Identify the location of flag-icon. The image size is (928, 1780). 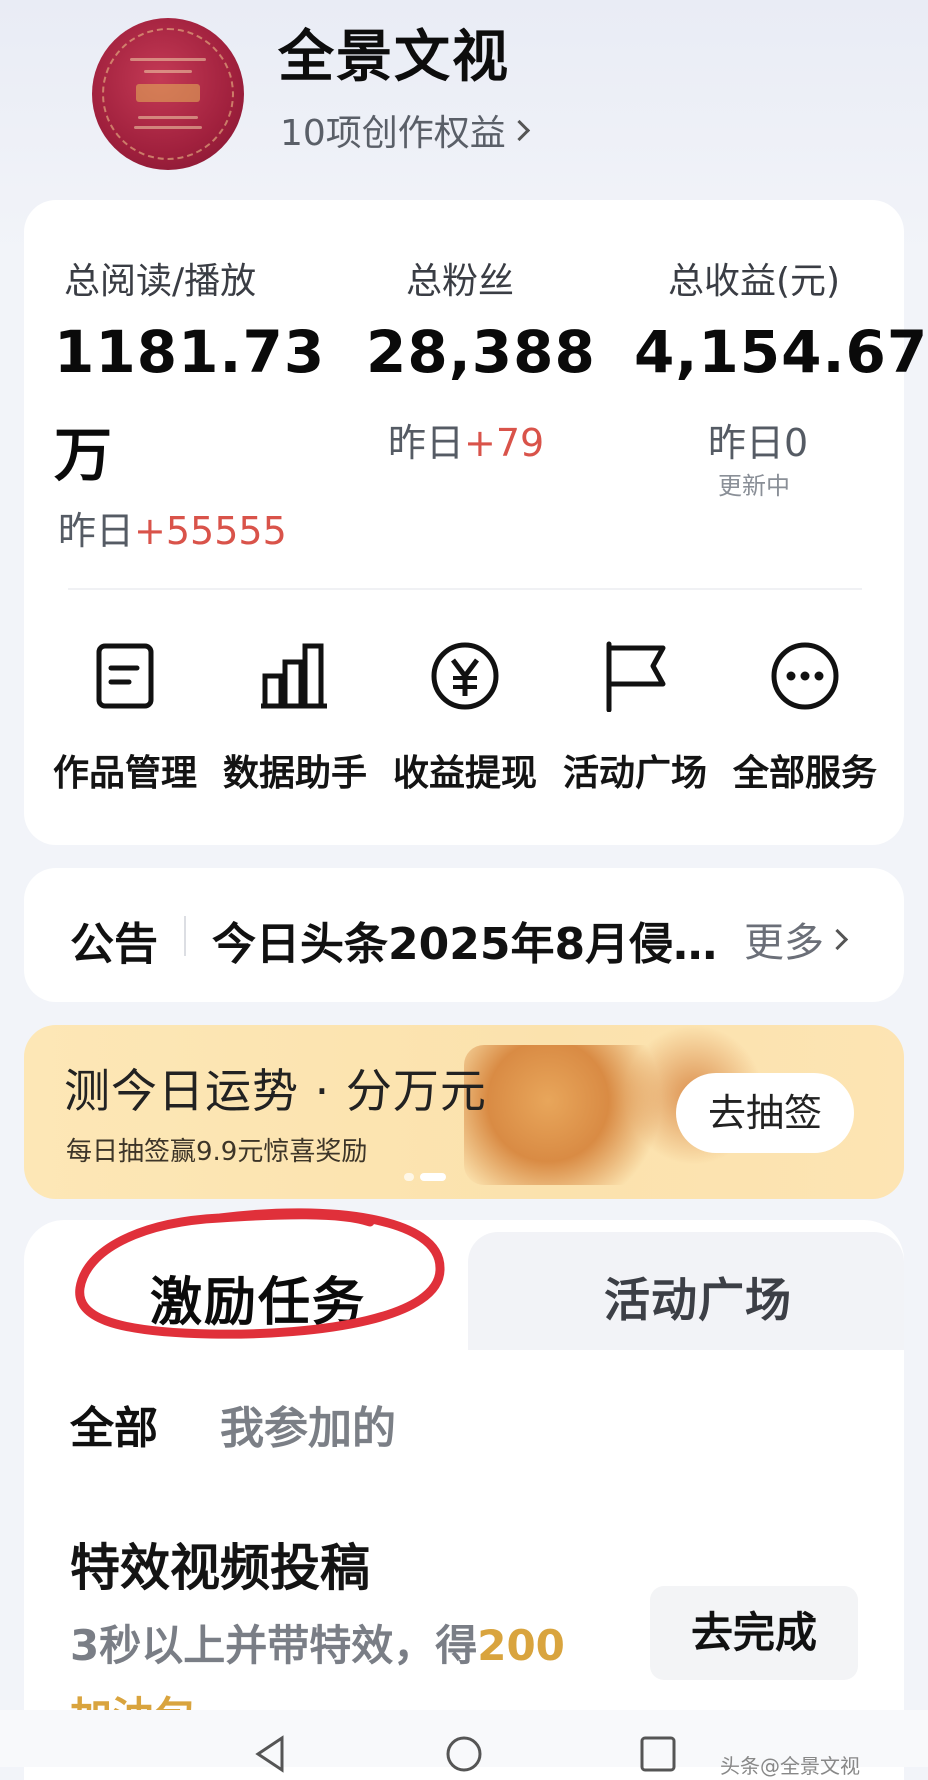
(636, 677).